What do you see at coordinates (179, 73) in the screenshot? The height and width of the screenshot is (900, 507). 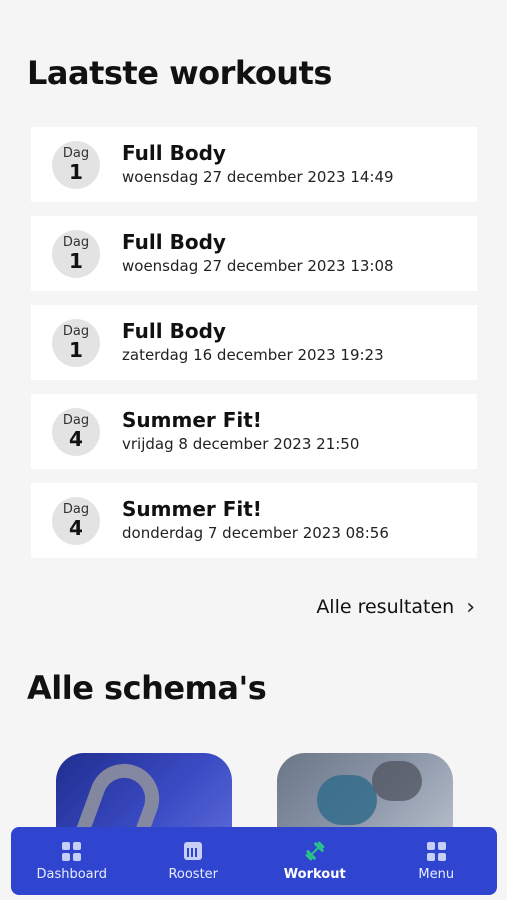 I see `latest-workouts-title: Laatste workouts` at bounding box center [179, 73].